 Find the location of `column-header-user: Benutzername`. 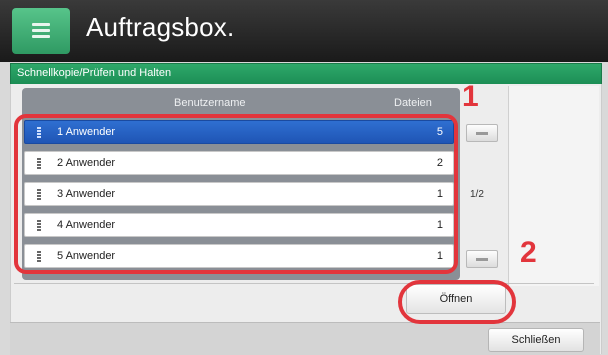

column-header-user: Benutzername is located at coordinates (210, 103).